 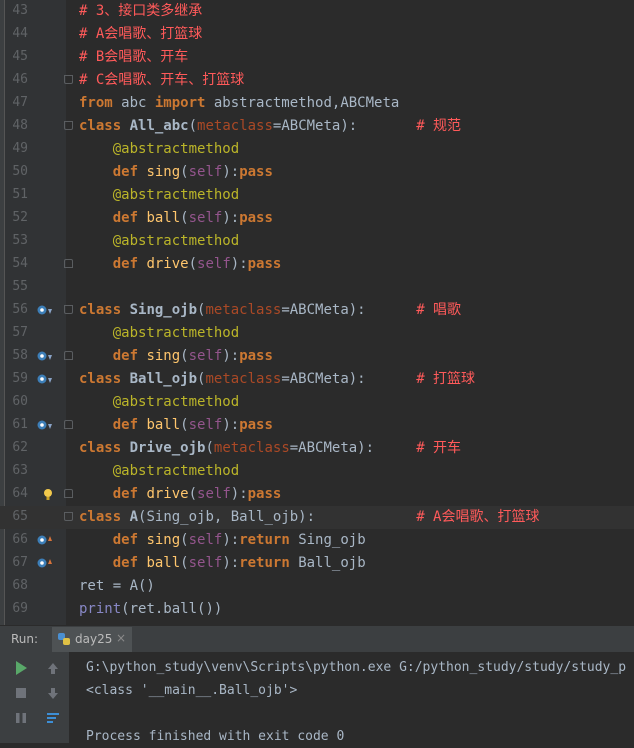 What do you see at coordinates (222, 563) in the screenshot?
I see `code-text: def ball(self):return Ball_ojb` at bounding box center [222, 563].